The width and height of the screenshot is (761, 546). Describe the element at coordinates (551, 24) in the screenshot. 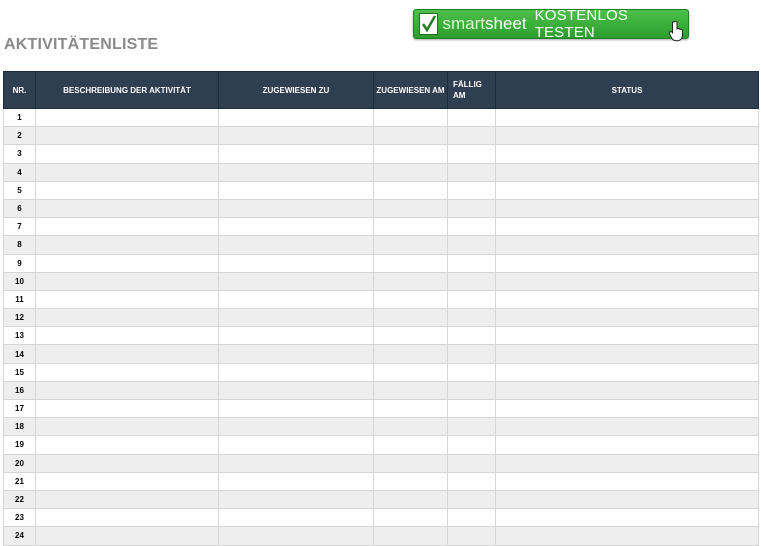

I see `smartsheet-trial-banner: smart sheet KOSTENLOS TESTEN` at that location.